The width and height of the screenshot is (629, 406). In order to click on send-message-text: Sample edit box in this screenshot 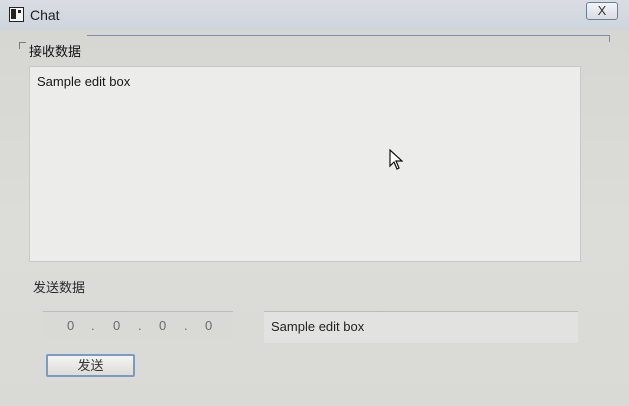, I will do `click(318, 326)`.